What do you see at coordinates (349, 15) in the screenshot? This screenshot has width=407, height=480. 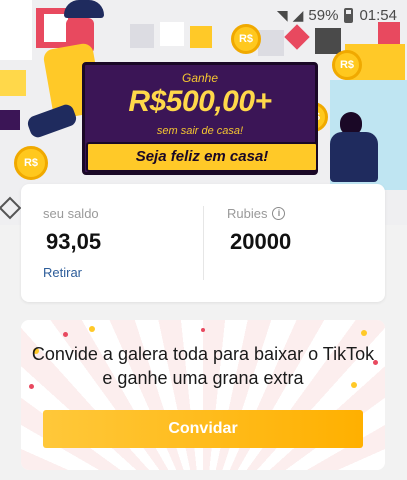 I see `battery-icon` at bounding box center [349, 15].